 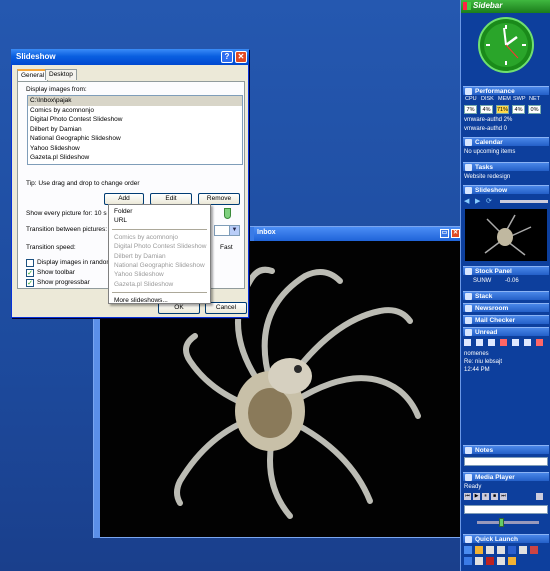 What do you see at coordinates (487, 177) in the screenshot?
I see `task-item: Website redesign` at bounding box center [487, 177].